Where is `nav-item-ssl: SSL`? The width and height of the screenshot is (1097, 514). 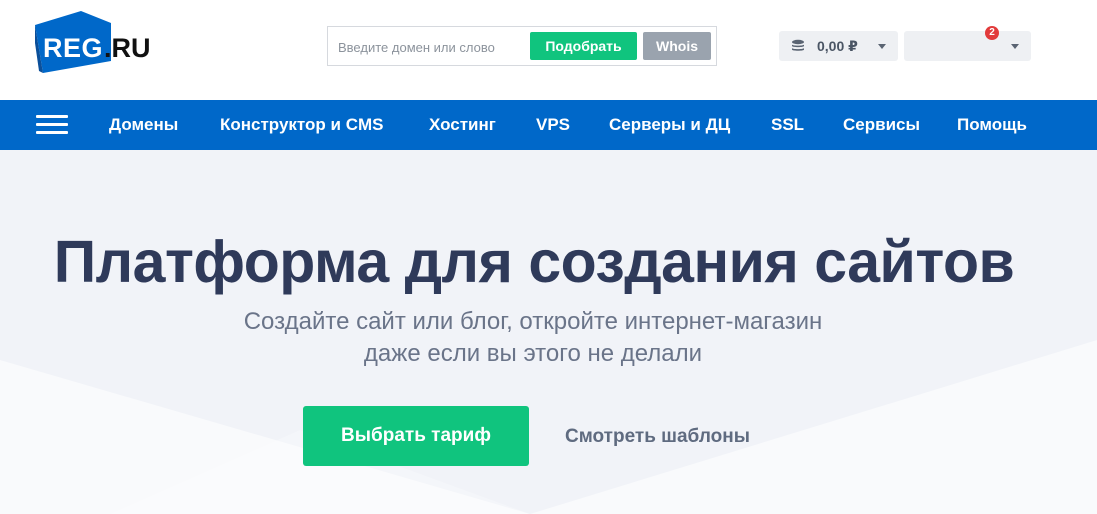 nav-item-ssl: SSL is located at coordinates (787, 125).